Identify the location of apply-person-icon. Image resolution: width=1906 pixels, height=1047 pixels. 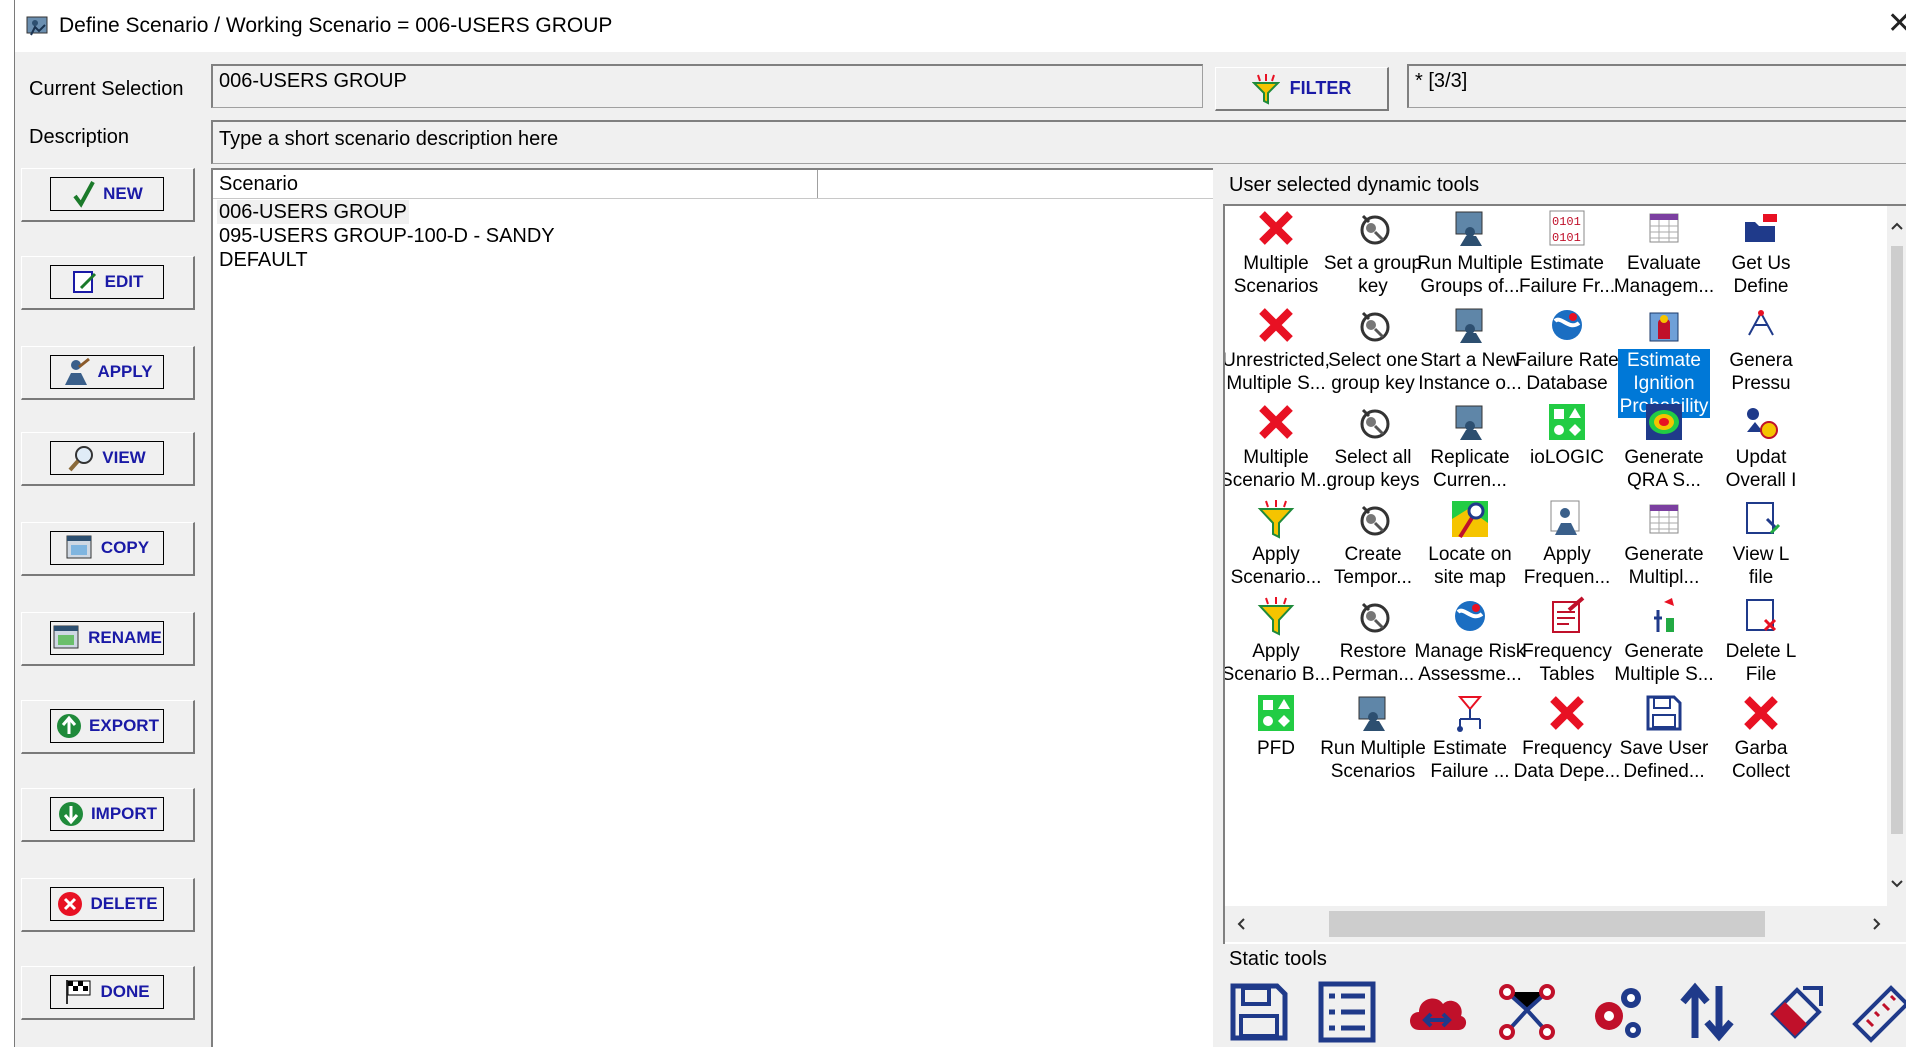
(1565, 517).